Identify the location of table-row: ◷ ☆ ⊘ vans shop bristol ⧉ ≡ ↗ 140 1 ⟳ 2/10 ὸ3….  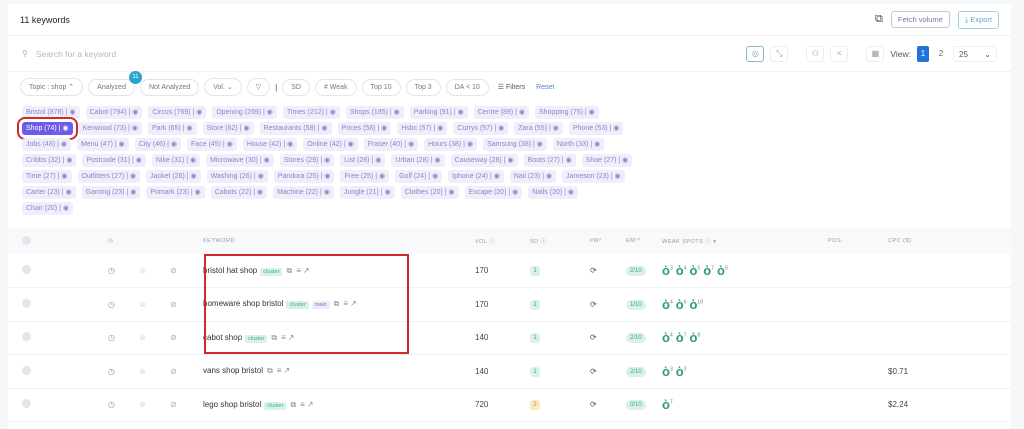
(509, 371).